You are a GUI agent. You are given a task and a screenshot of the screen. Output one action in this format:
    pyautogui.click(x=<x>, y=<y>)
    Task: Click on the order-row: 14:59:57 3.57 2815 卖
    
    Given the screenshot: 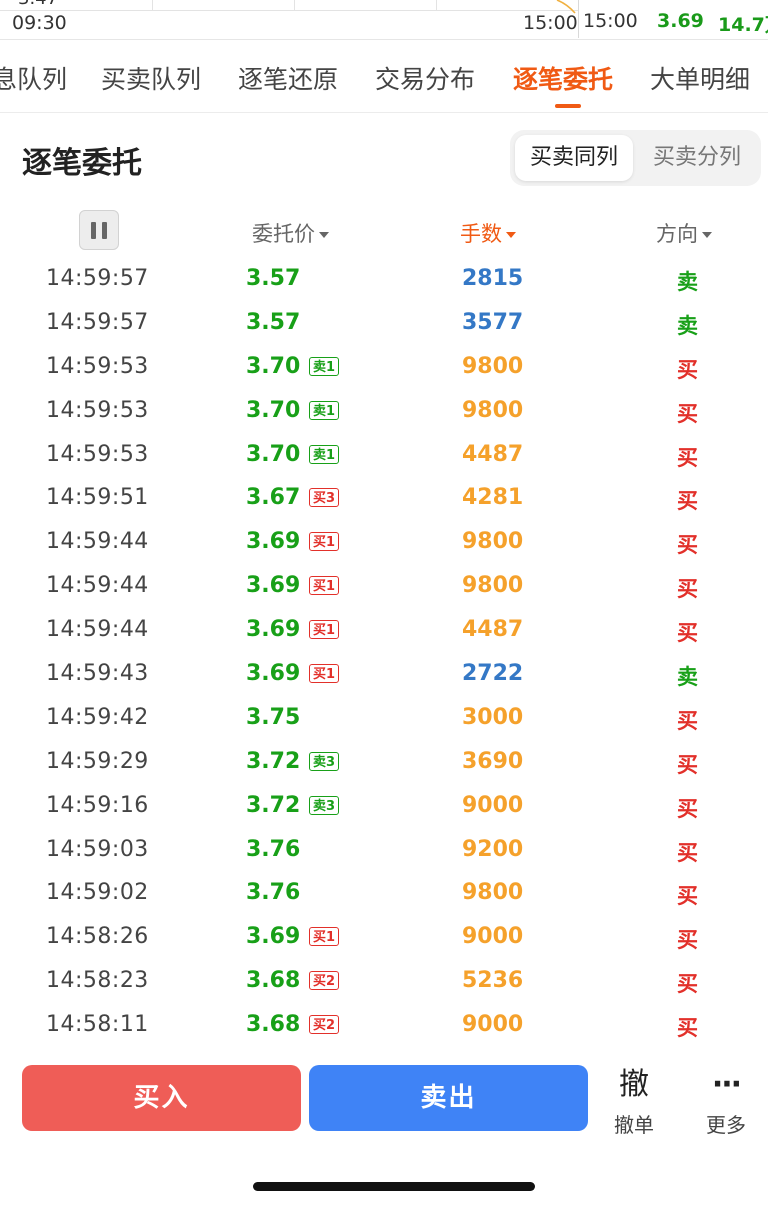 What is the action you would take?
    pyautogui.click(x=384, y=280)
    